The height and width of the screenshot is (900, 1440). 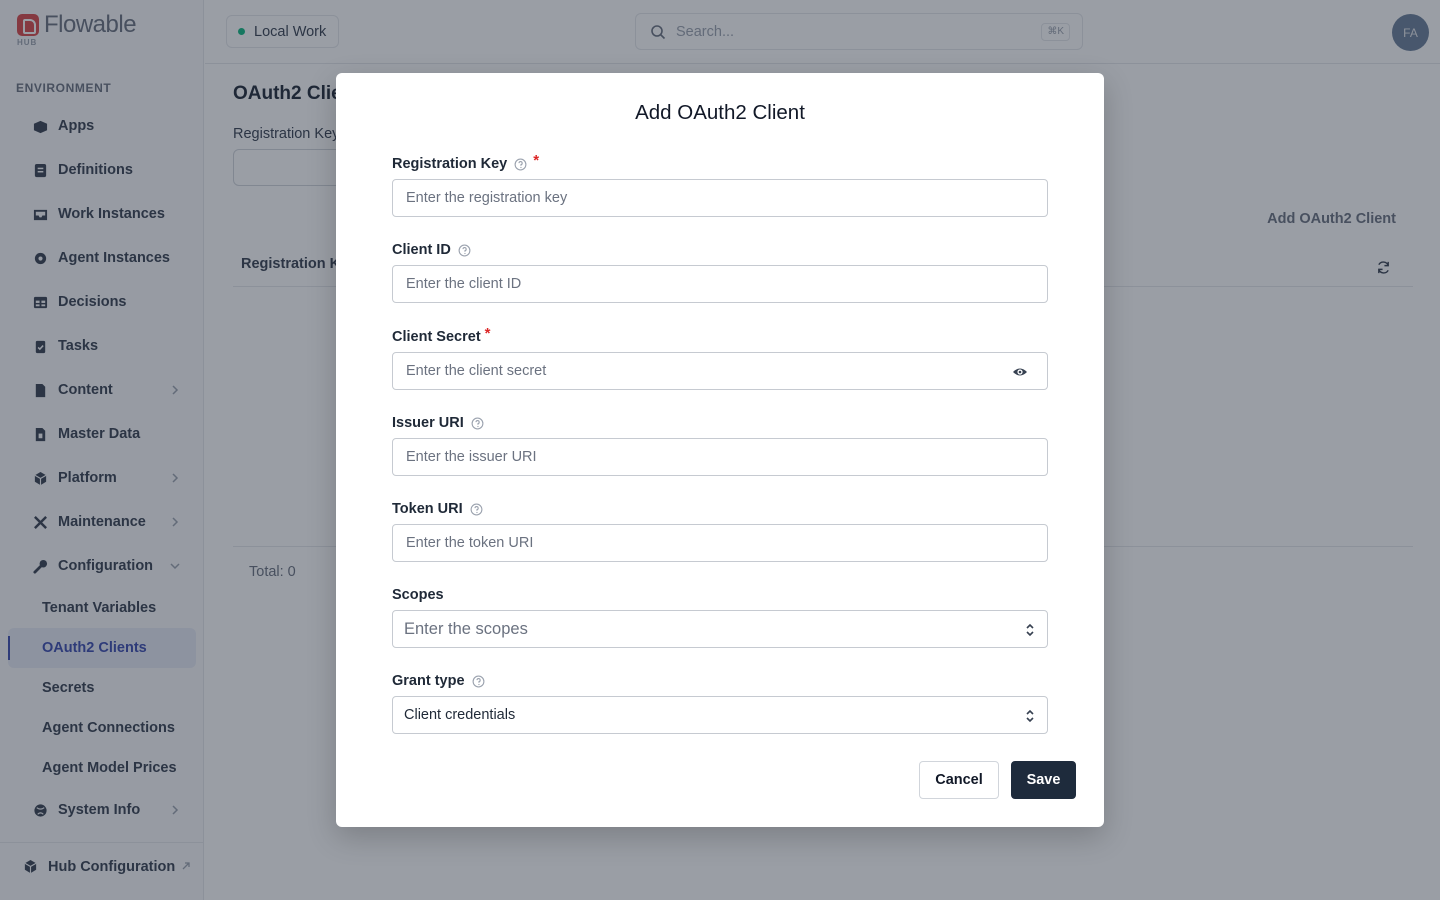 What do you see at coordinates (487, 198) in the screenshot?
I see `registration-key-placeholder: Enter the registration key` at bounding box center [487, 198].